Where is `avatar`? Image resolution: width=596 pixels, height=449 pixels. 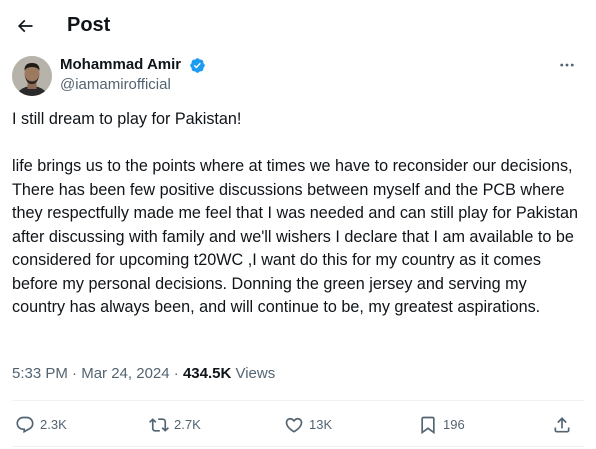 avatar is located at coordinates (32, 76).